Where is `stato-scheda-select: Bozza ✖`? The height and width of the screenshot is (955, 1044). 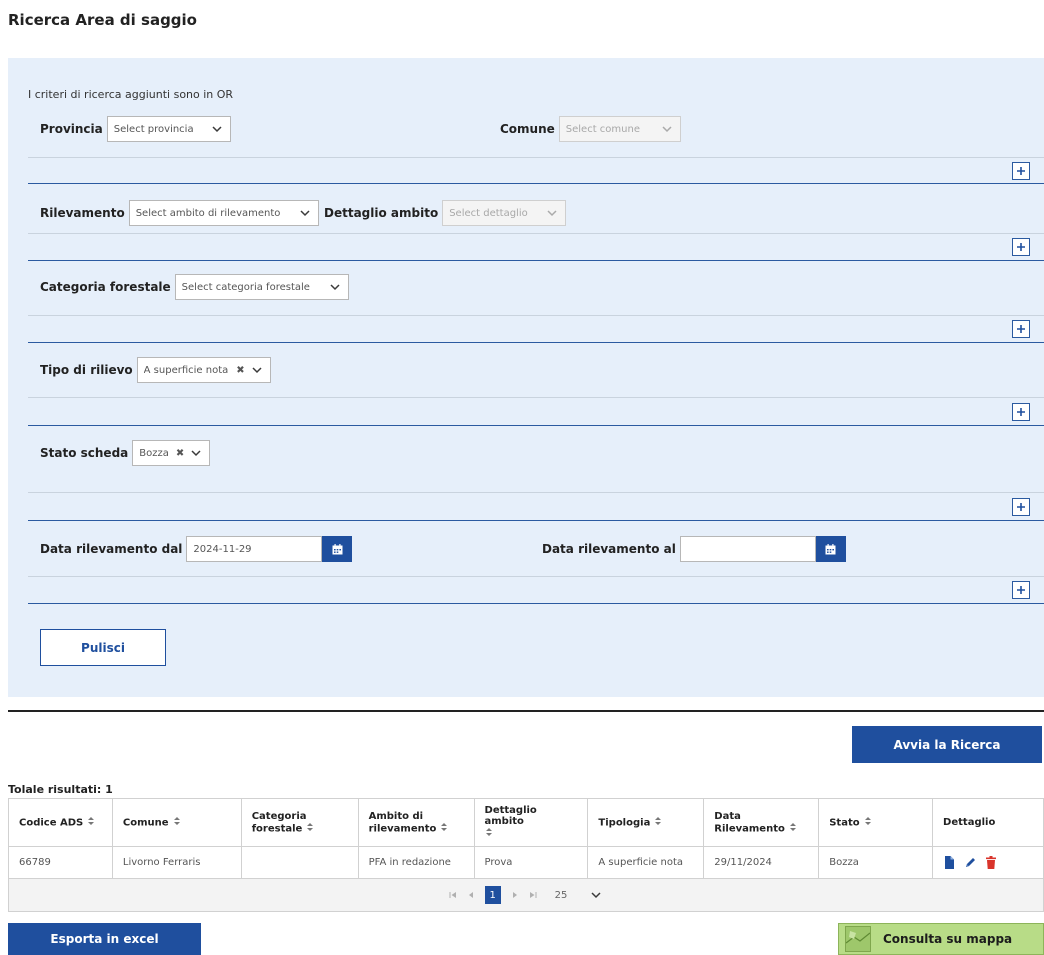
stato-scheda-select: Bozza ✖ is located at coordinates (171, 453).